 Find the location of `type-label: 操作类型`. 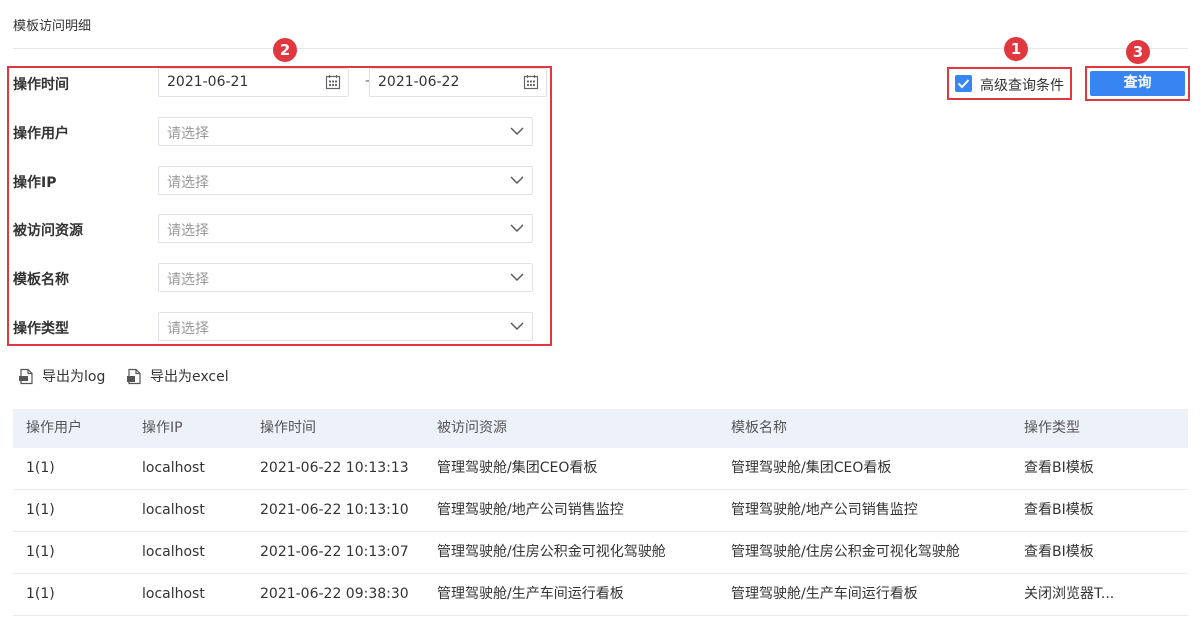

type-label: 操作类型 is located at coordinates (41, 329).